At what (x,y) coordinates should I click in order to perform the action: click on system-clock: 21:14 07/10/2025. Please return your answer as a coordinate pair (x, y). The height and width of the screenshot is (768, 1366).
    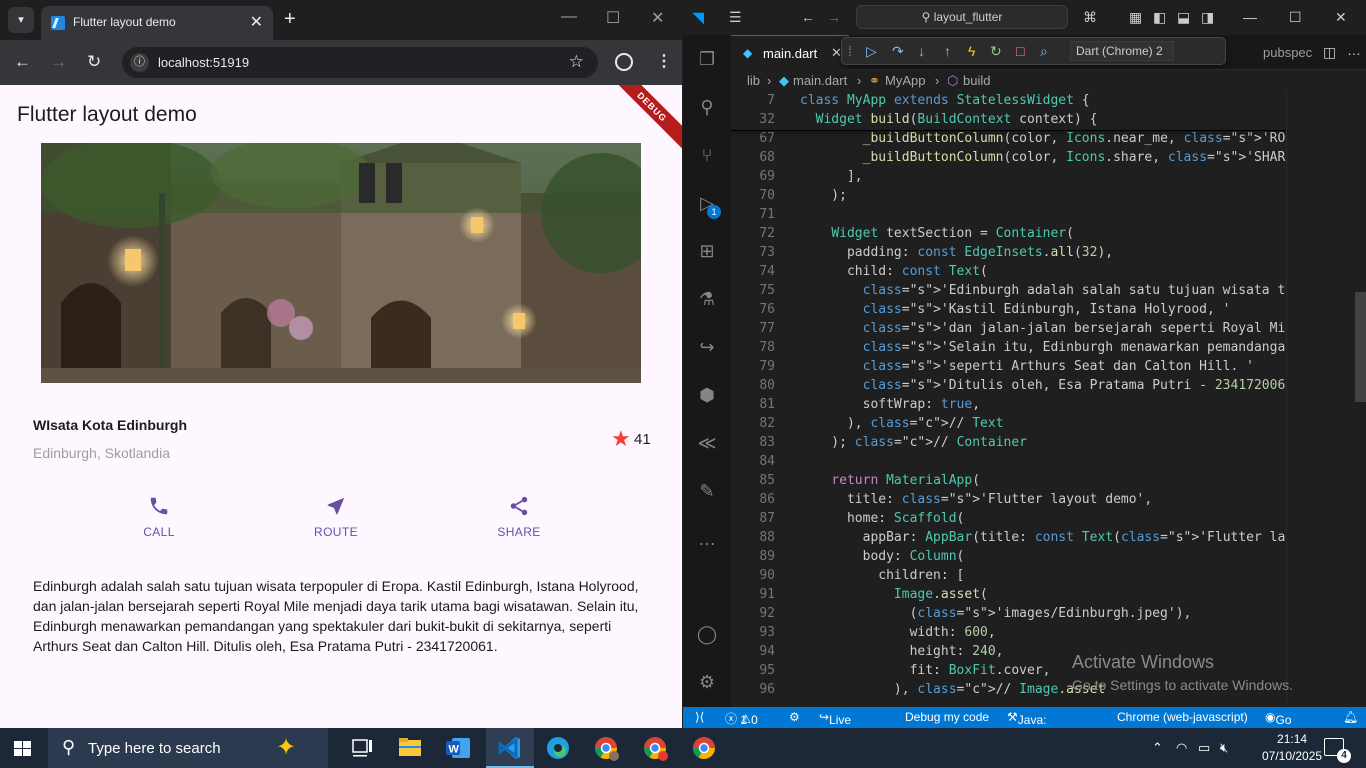
    Looking at the image, I should click on (1292, 748).